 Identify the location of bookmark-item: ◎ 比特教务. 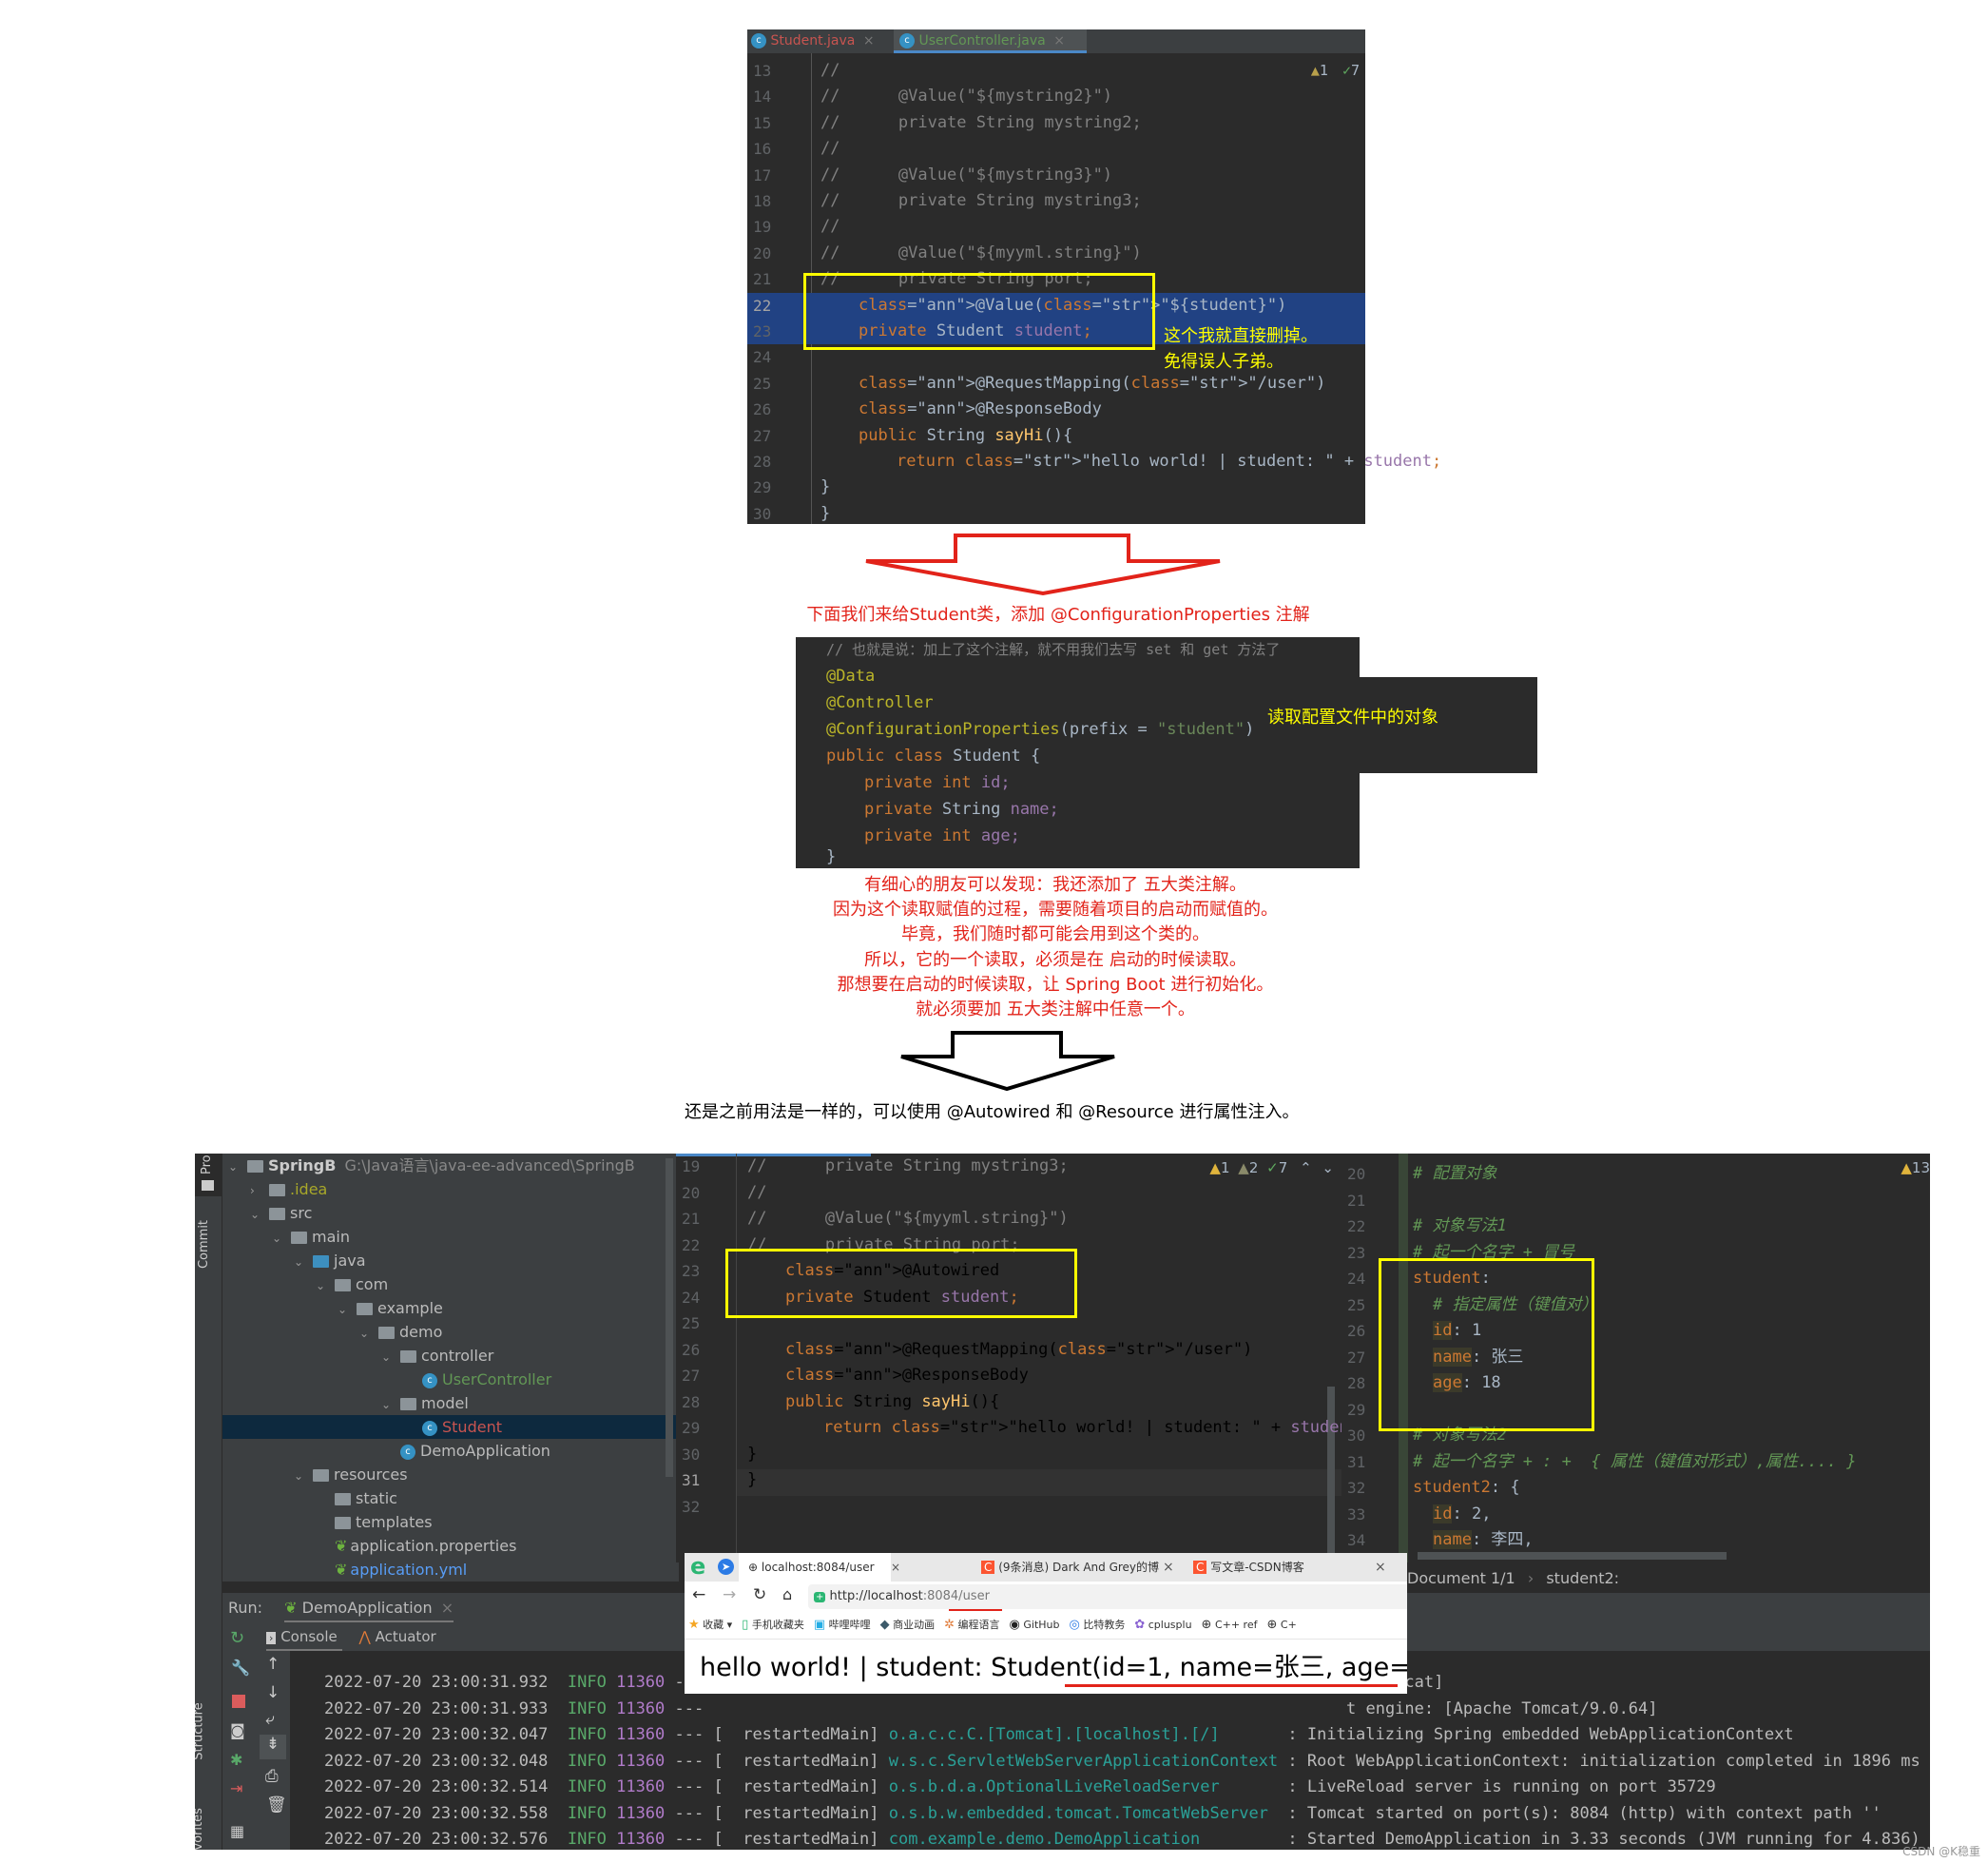
(1098, 1625).